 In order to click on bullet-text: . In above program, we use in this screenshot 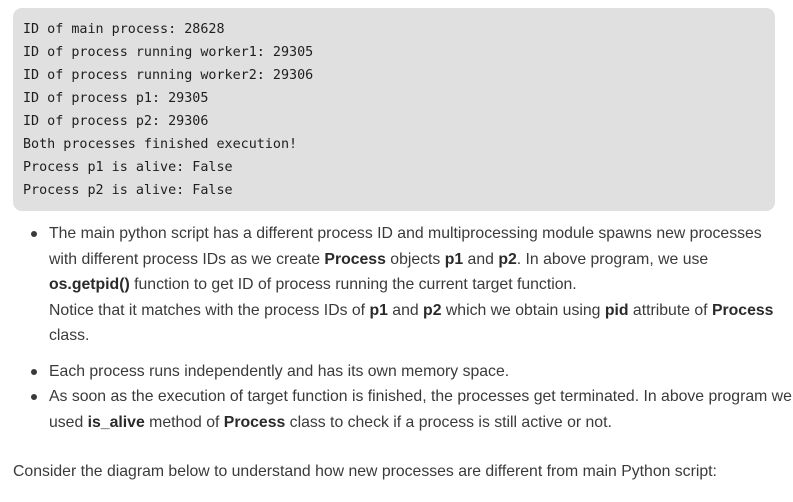, I will do `click(612, 259)`.